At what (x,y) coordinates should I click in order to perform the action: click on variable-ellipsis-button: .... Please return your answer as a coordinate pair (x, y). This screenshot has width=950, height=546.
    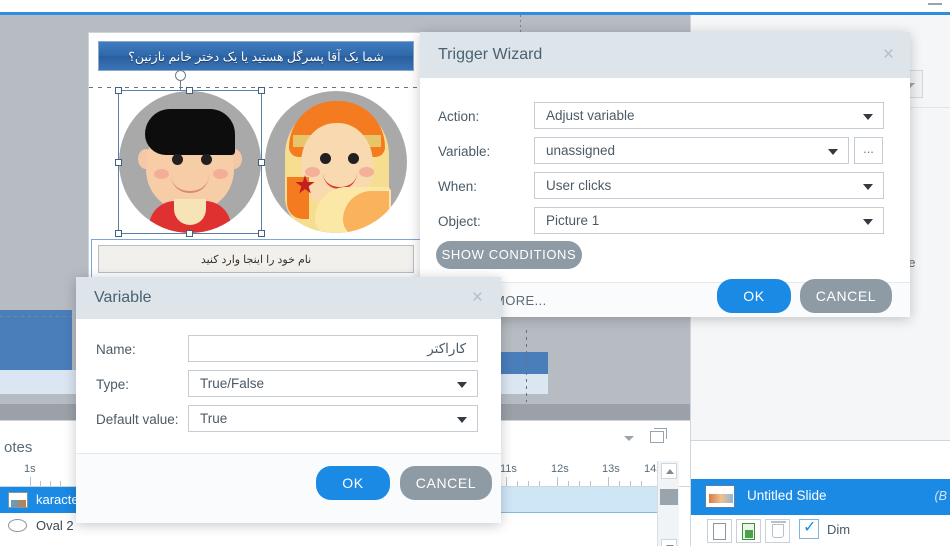
    Looking at the image, I should click on (868, 150).